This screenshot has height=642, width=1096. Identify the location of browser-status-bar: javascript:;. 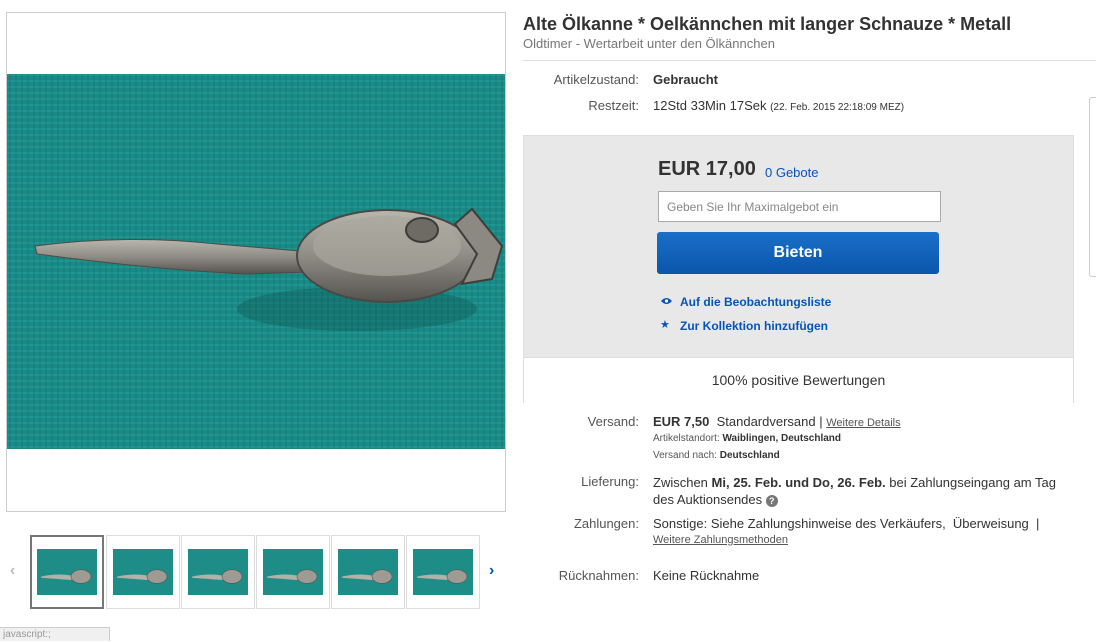
(55, 634).